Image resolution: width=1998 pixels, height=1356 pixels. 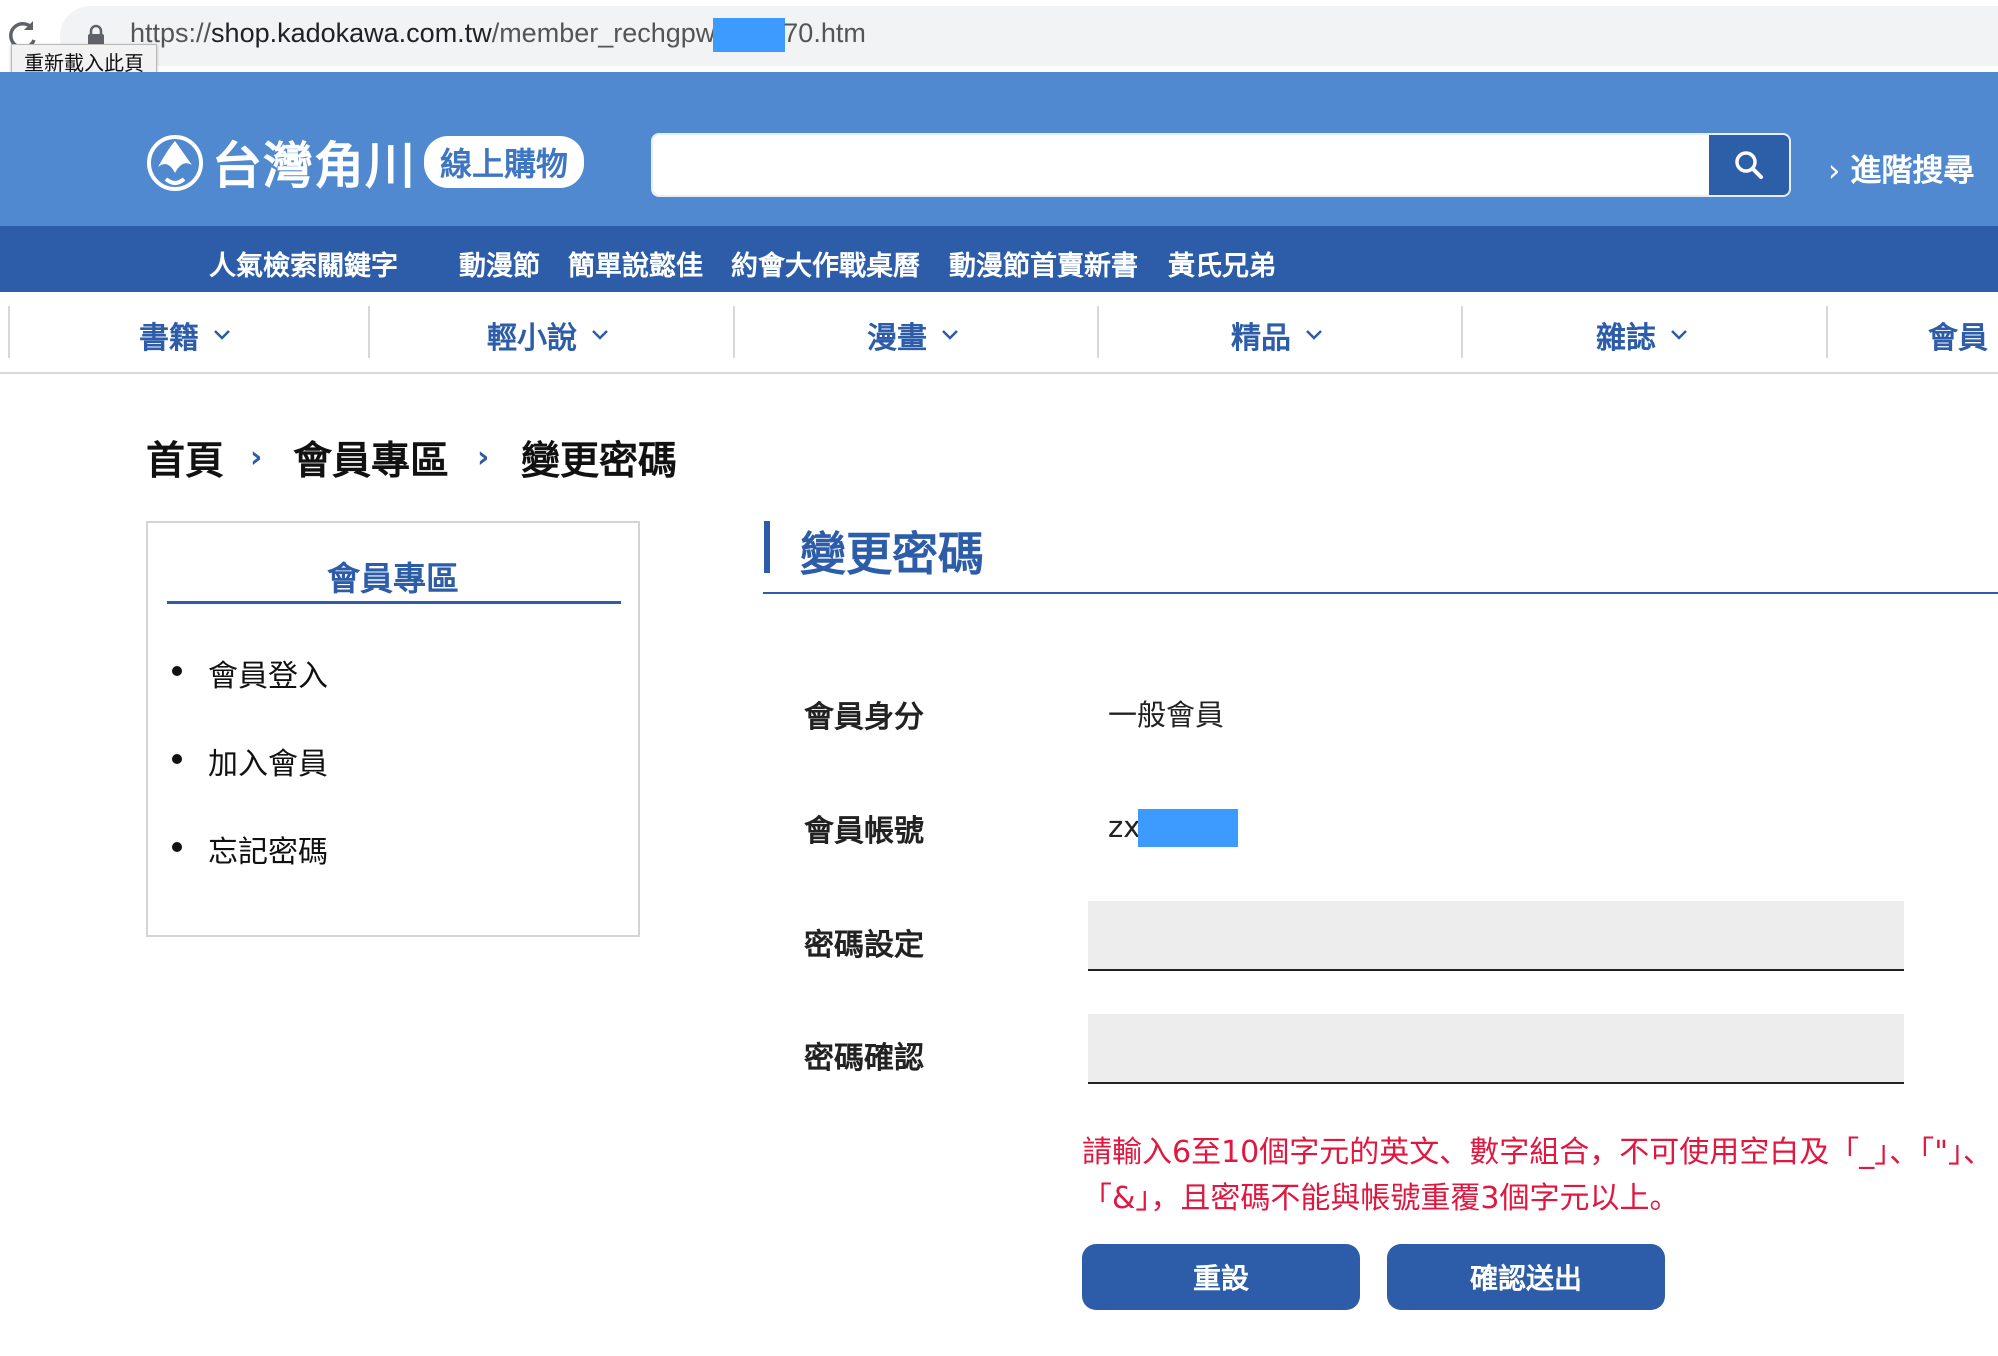 I want to click on logo-badge: 線上購物, so click(x=504, y=162).